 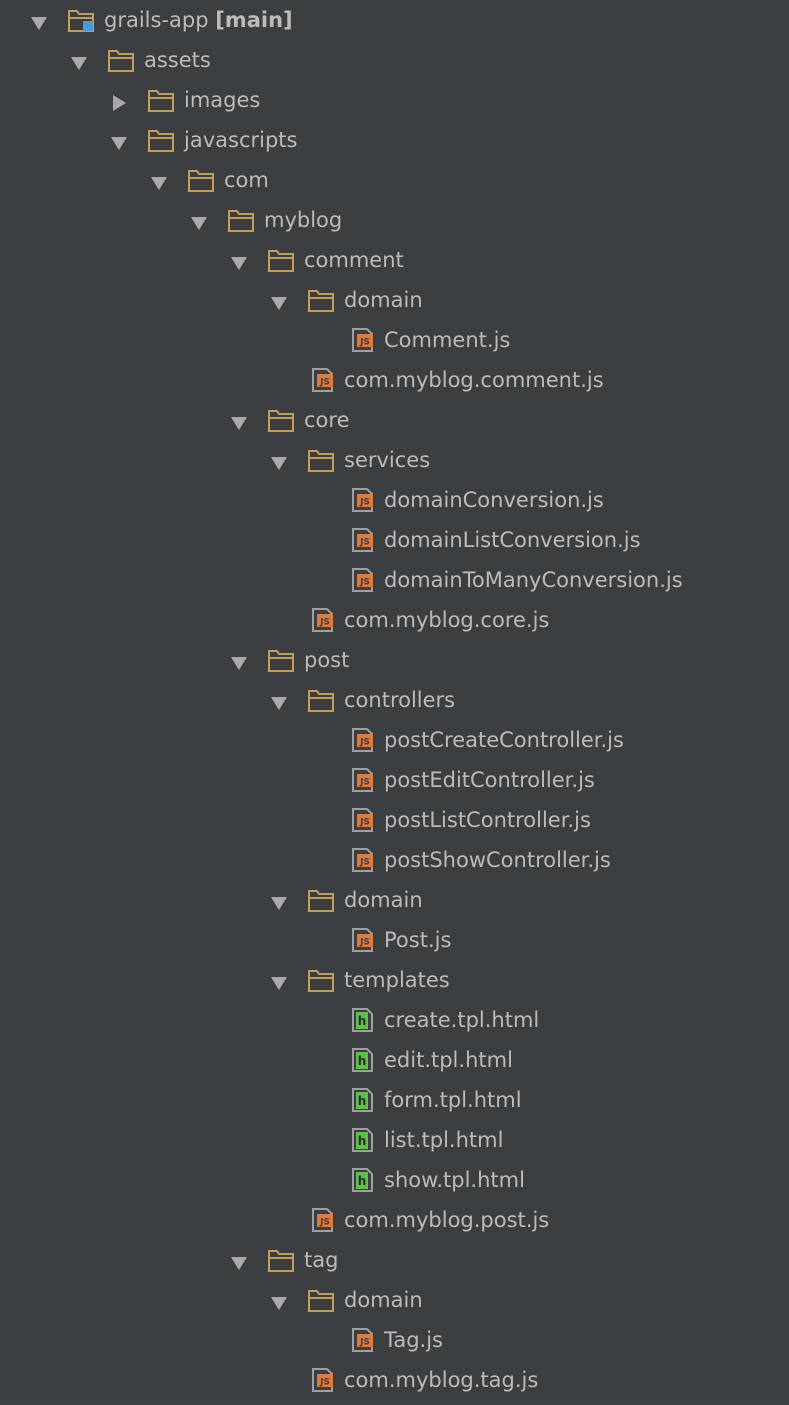 I want to click on tree-item-label: create.tpl.html, so click(x=461, y=1020).